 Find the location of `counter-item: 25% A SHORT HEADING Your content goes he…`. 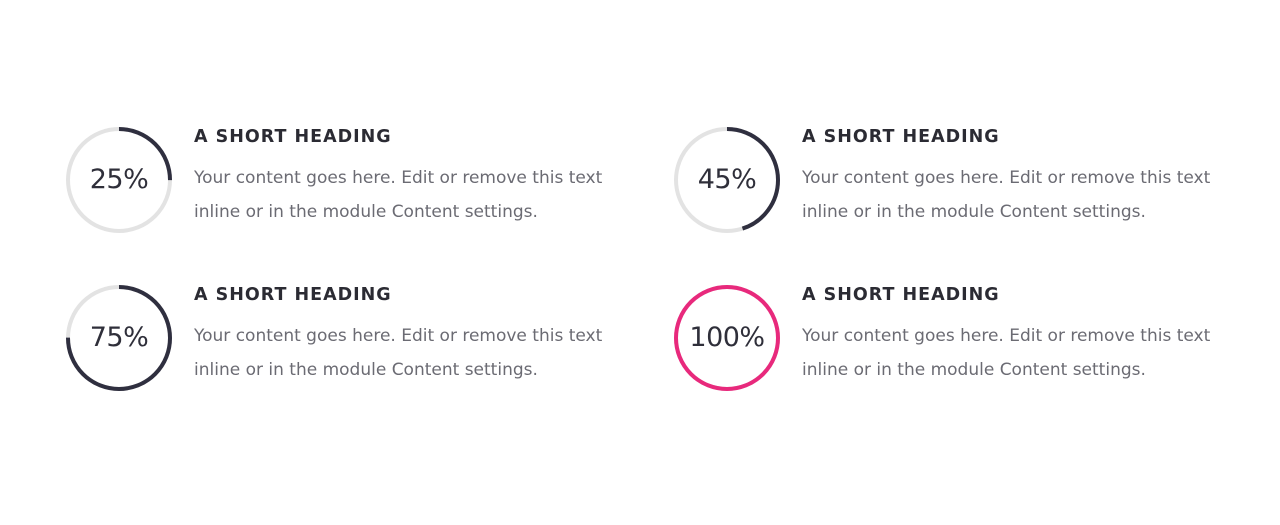

counter-item: 25% A SHORT HEADING Your content goes he… is located at coordinates (344, 185).